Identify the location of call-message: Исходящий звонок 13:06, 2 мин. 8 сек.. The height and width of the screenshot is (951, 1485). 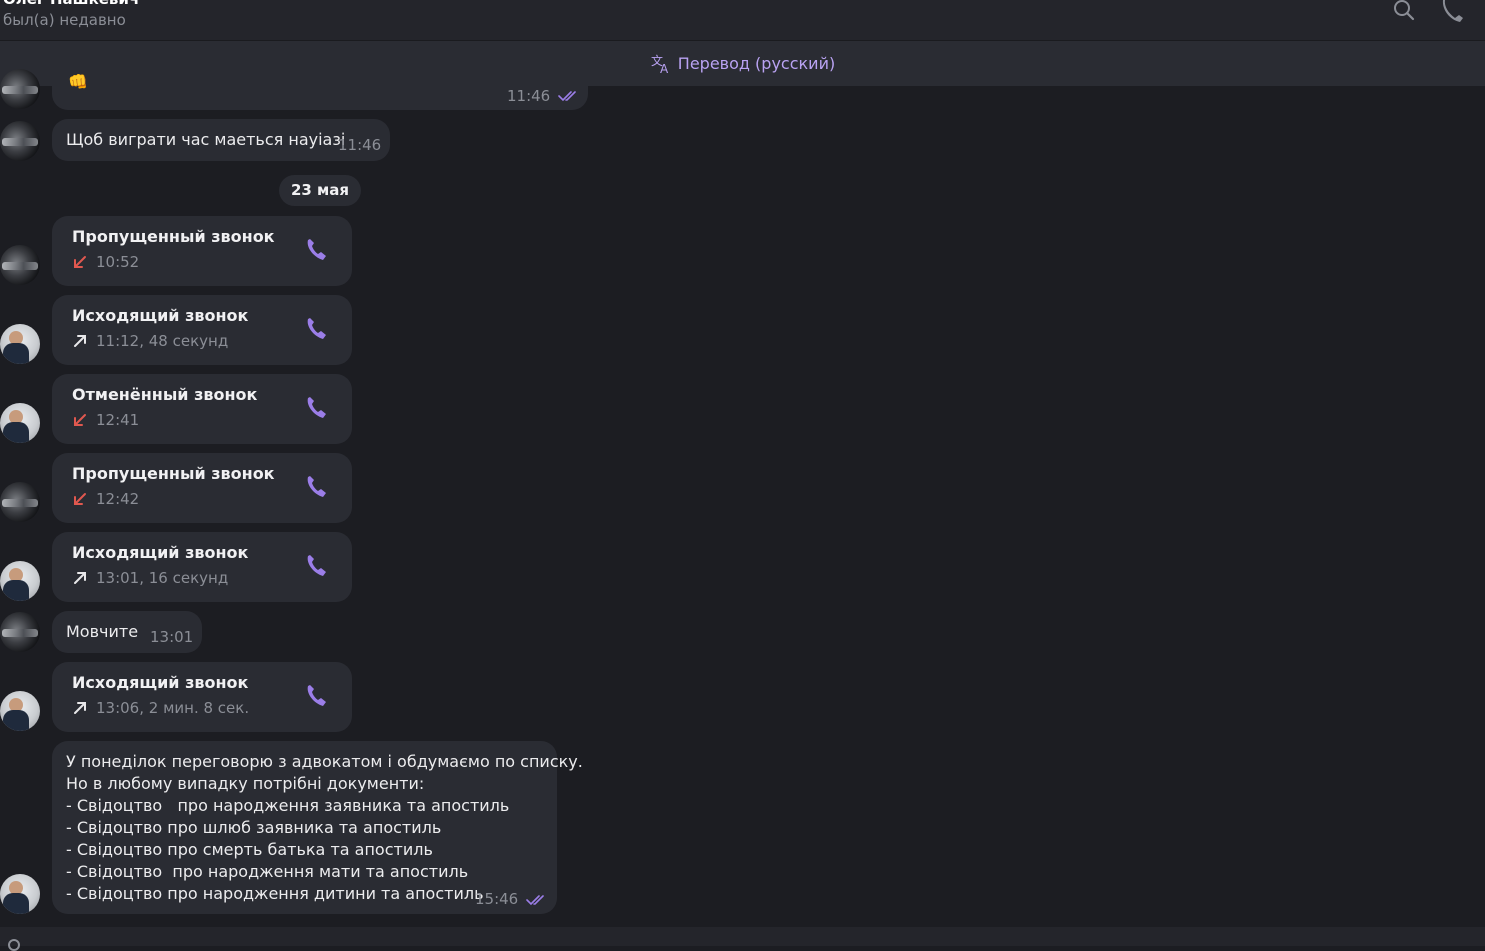
(202, 697).